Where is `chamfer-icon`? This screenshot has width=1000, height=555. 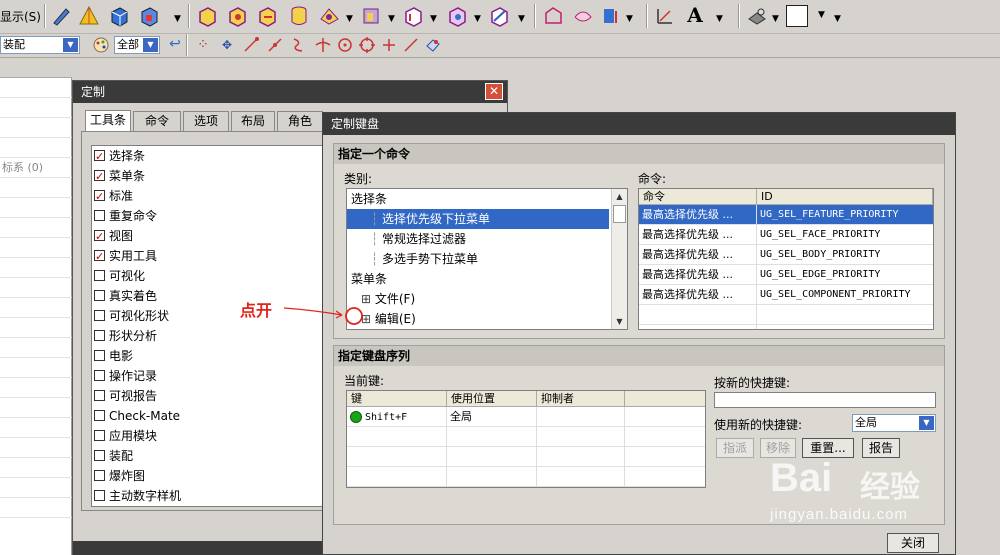
chamfer-icon is located at coordinates (267, 16).